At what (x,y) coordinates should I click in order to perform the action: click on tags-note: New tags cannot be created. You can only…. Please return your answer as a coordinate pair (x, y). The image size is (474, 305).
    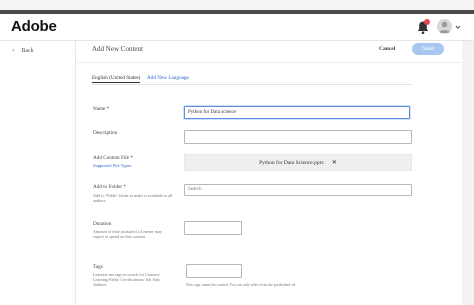
    Looking at the image, I should click on (241, 285).